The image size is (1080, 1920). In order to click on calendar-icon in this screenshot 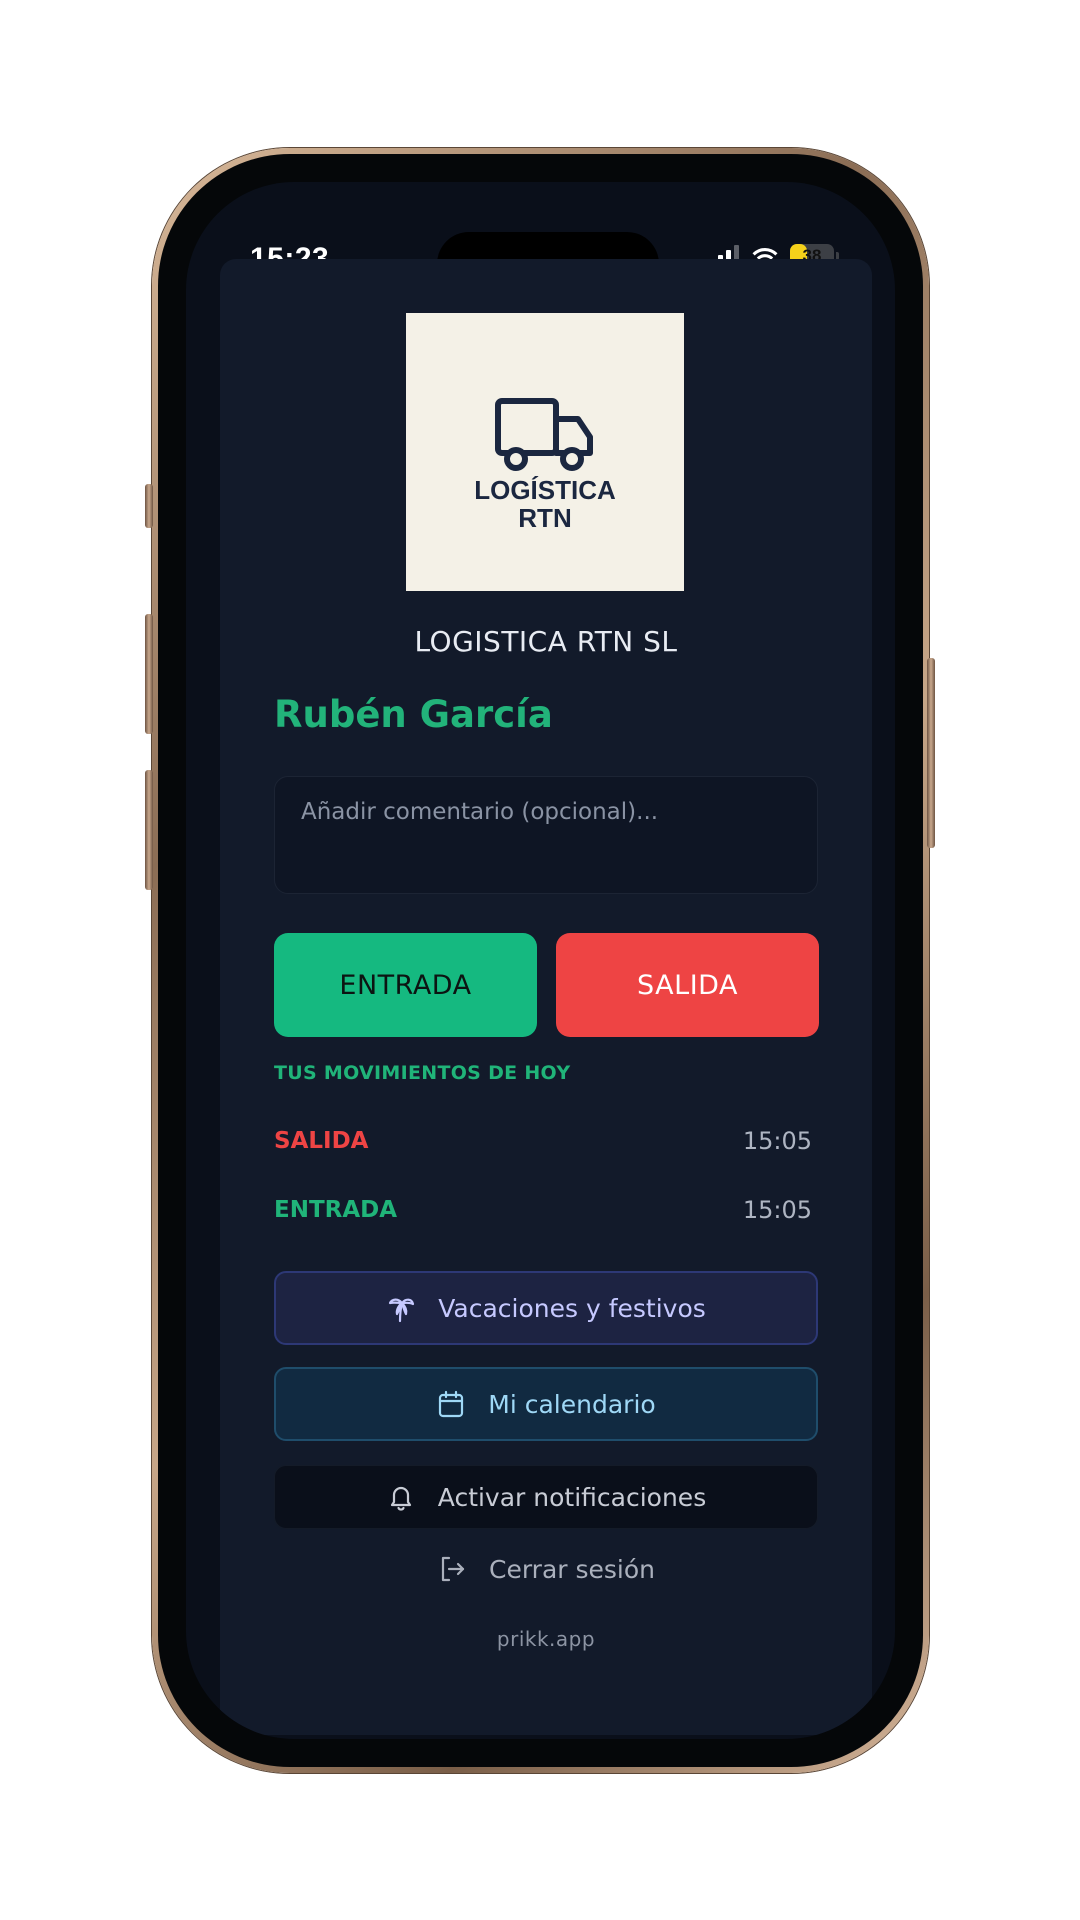, I will do `click(451, 1404)`.